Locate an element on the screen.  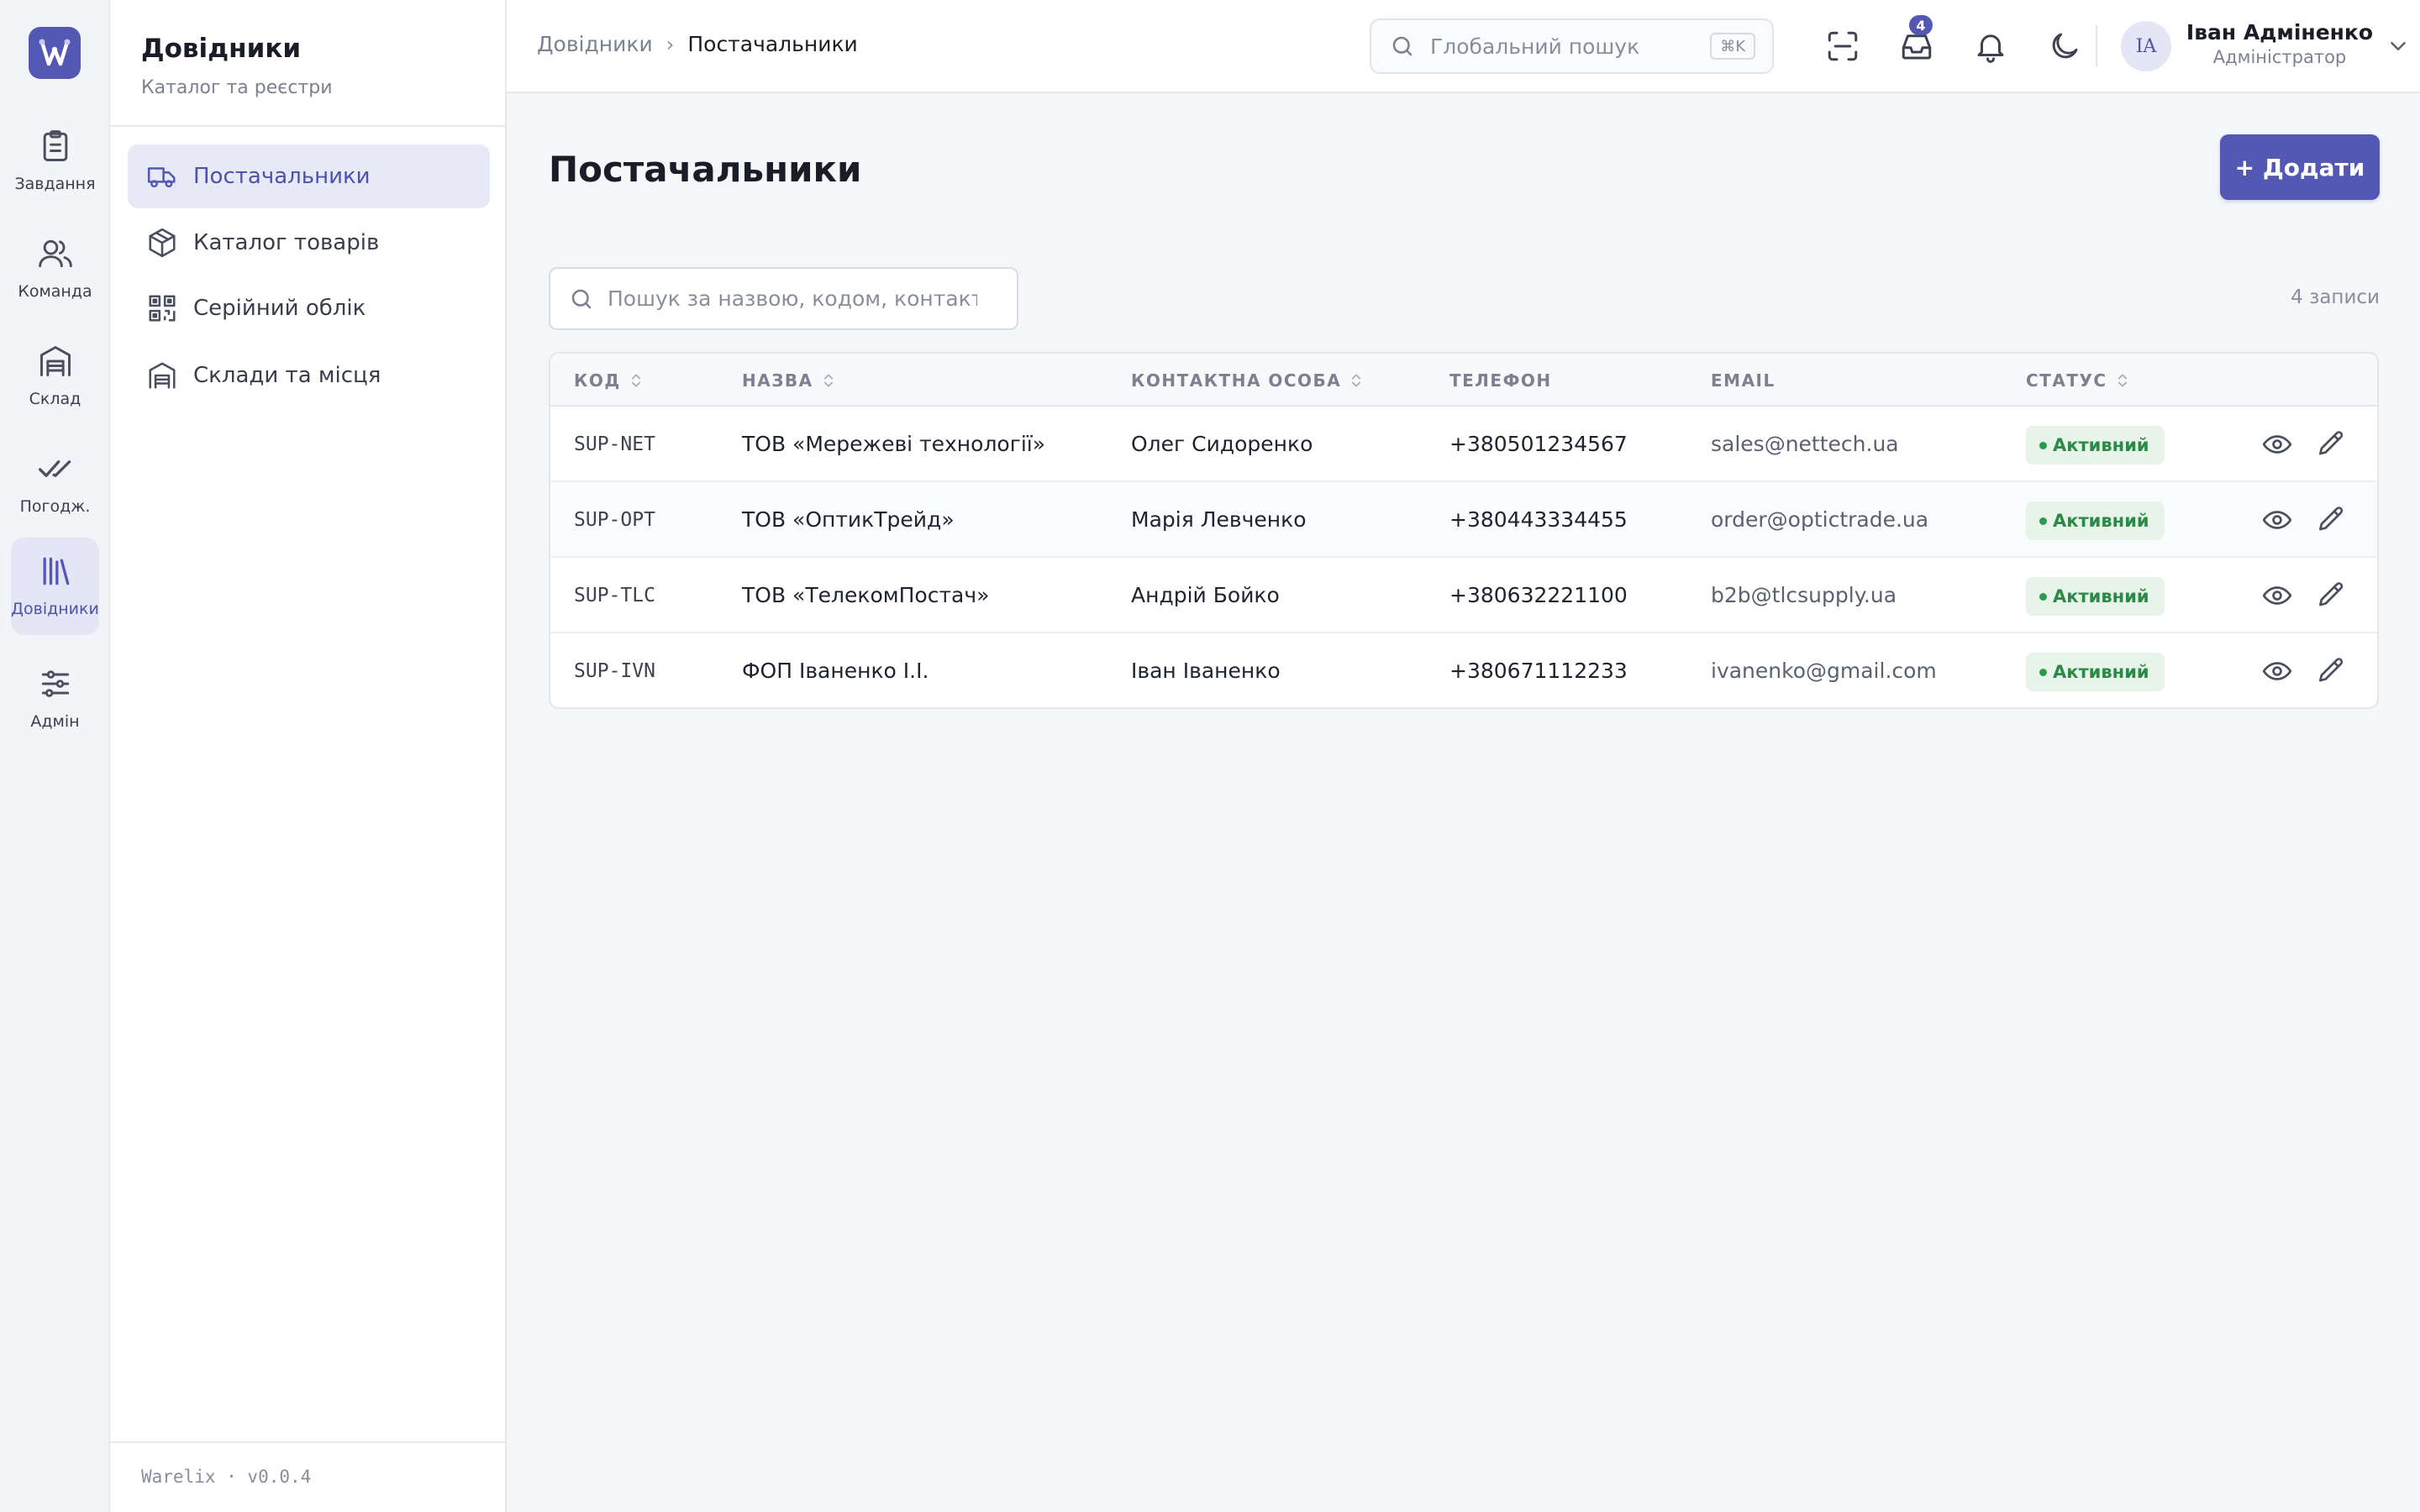
clipboard-icon is located at coordinates (55, 146).